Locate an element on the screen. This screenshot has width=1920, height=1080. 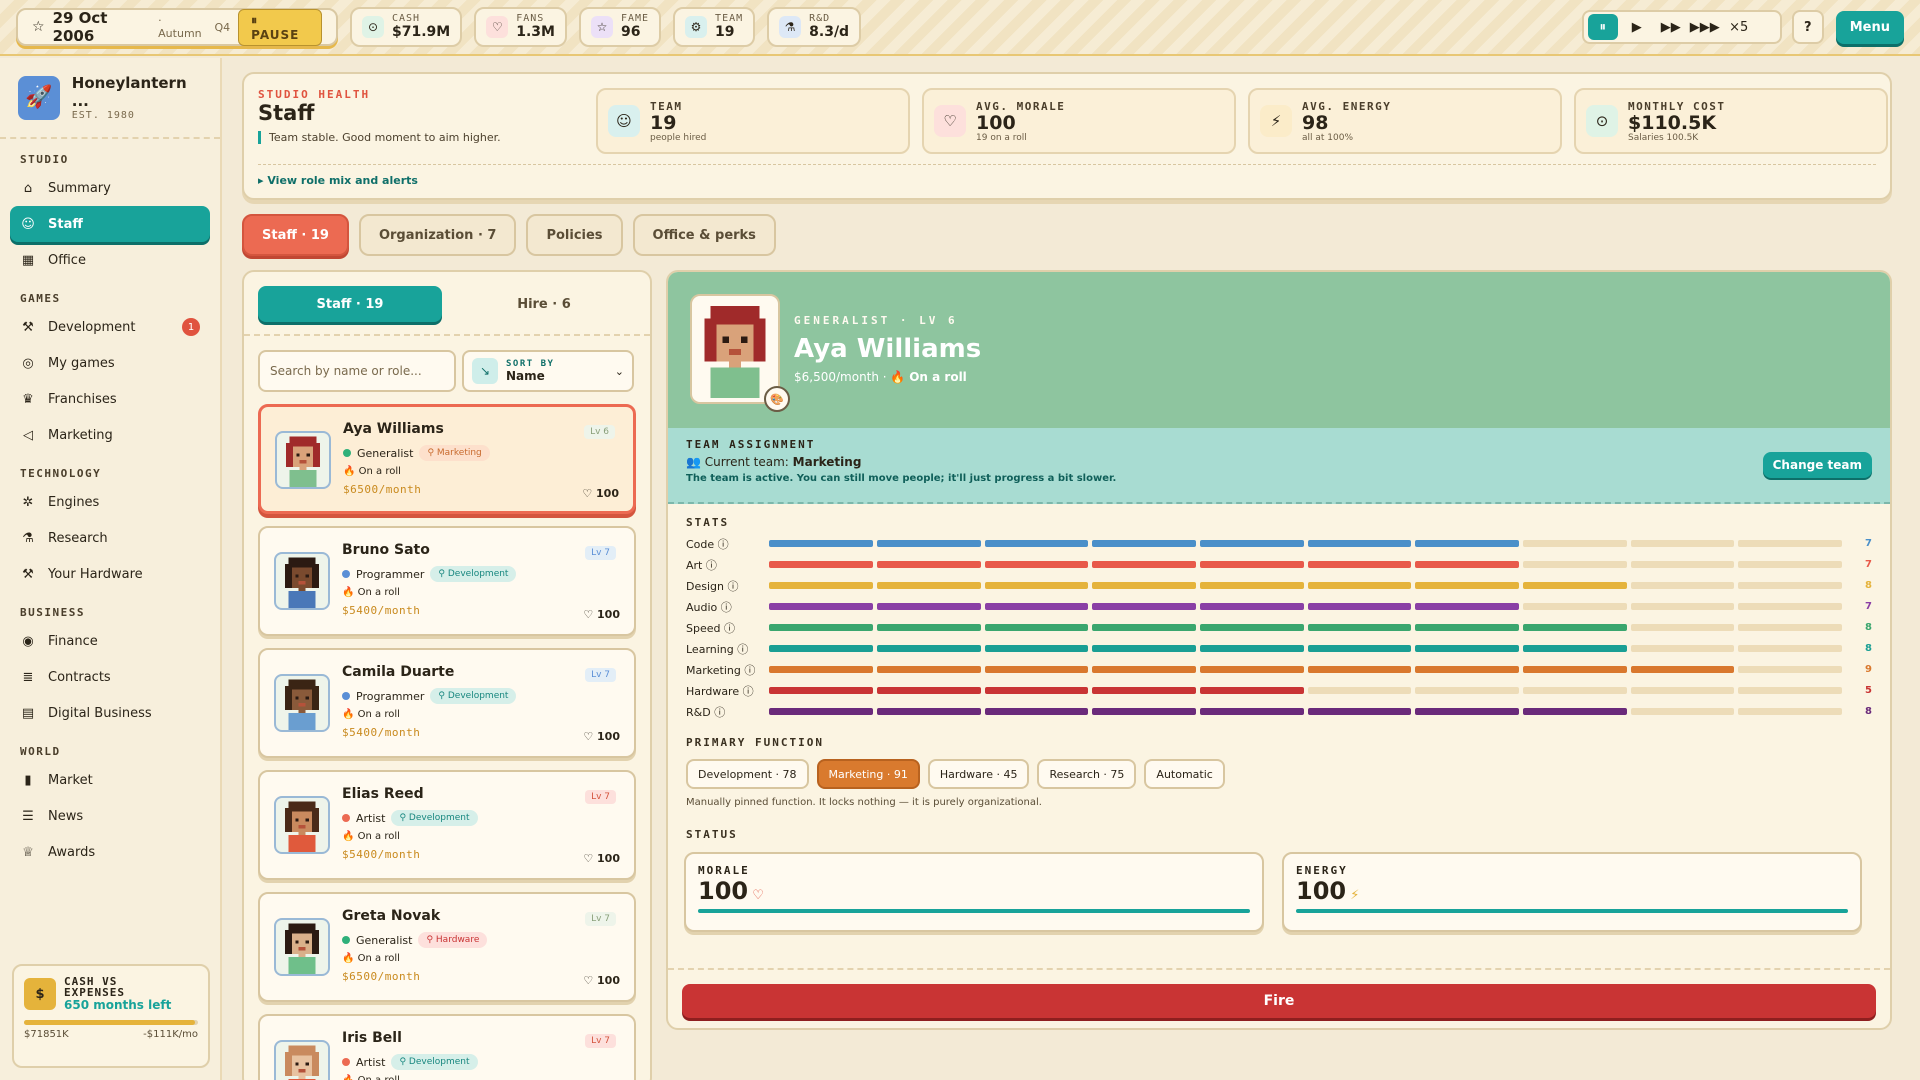
palette-icon: 🎨 is located at coordinates (777, 399).